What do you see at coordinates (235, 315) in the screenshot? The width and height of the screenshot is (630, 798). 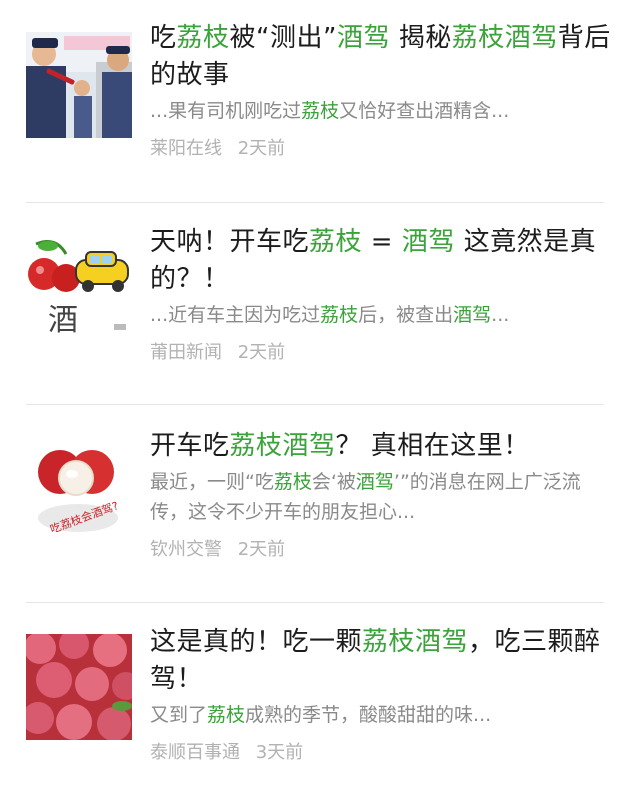 I see `text-segment: ...近有车主因为吃过` at bounding box center [235, 315].